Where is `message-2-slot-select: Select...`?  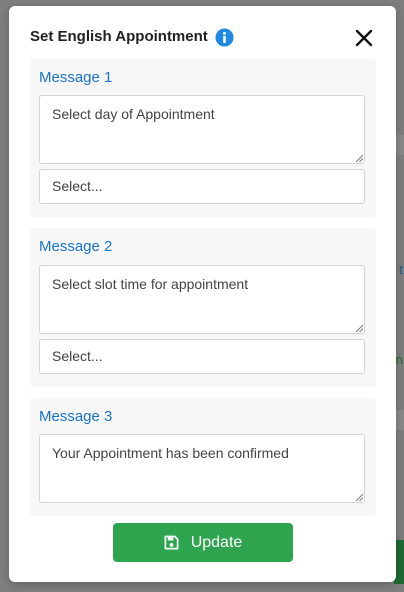
message-2-slot-select: Select... is located at coordinates (202, 356).